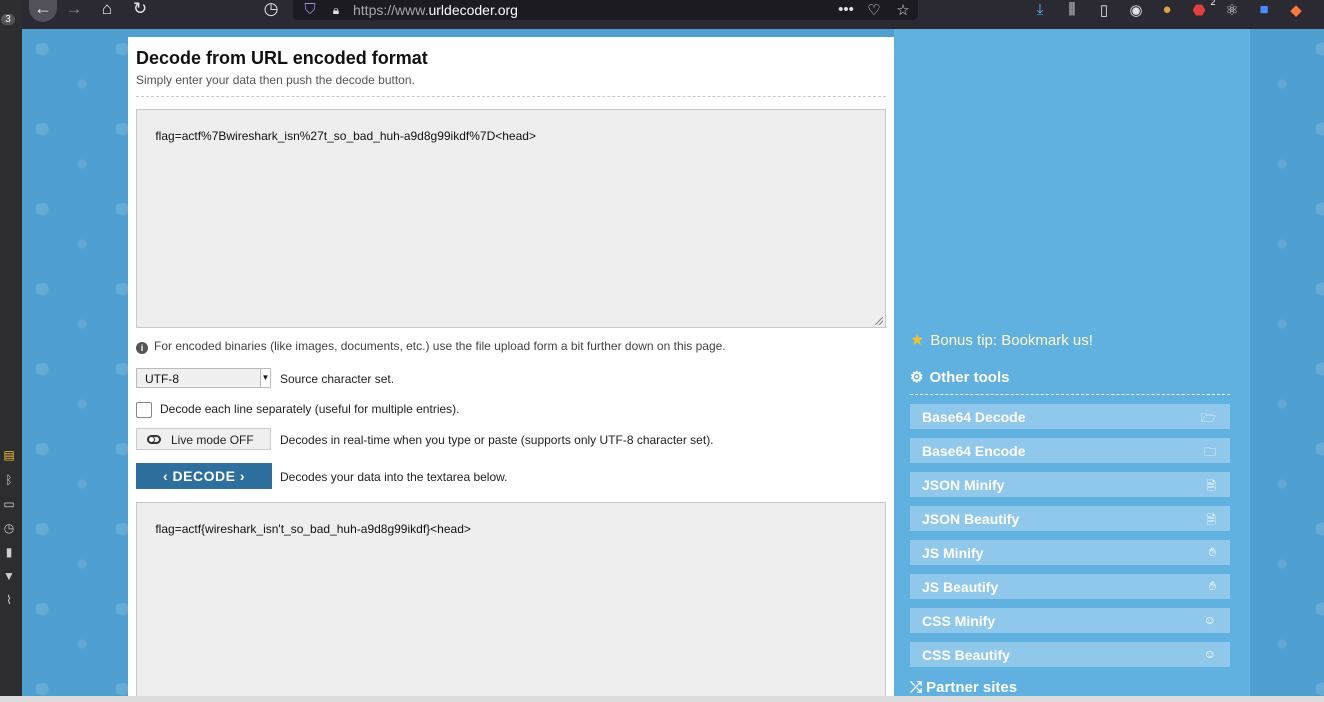 This screenshot has height=702, width=1324. Describe the element at coordinates (391, 10) in the screenshot. I see `url-prefix: https://www.` at that location.